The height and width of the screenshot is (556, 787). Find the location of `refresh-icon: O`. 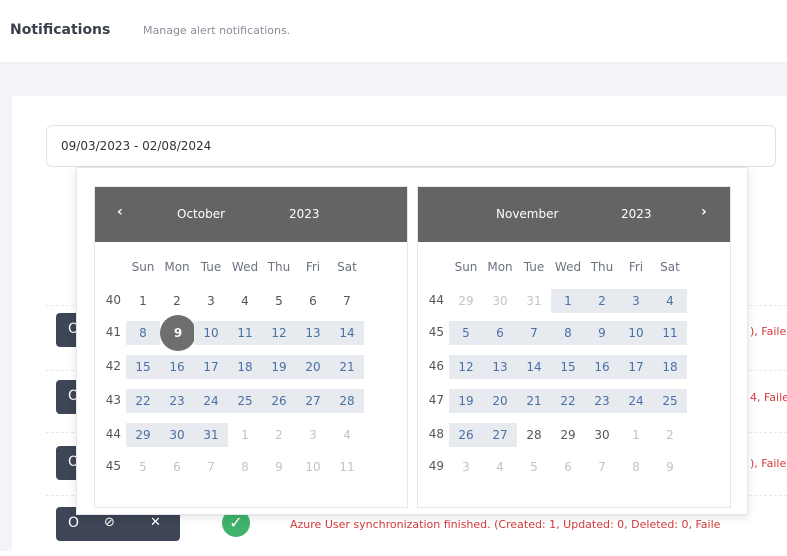

refresh-icon: O is located at coordinates (73, 523).